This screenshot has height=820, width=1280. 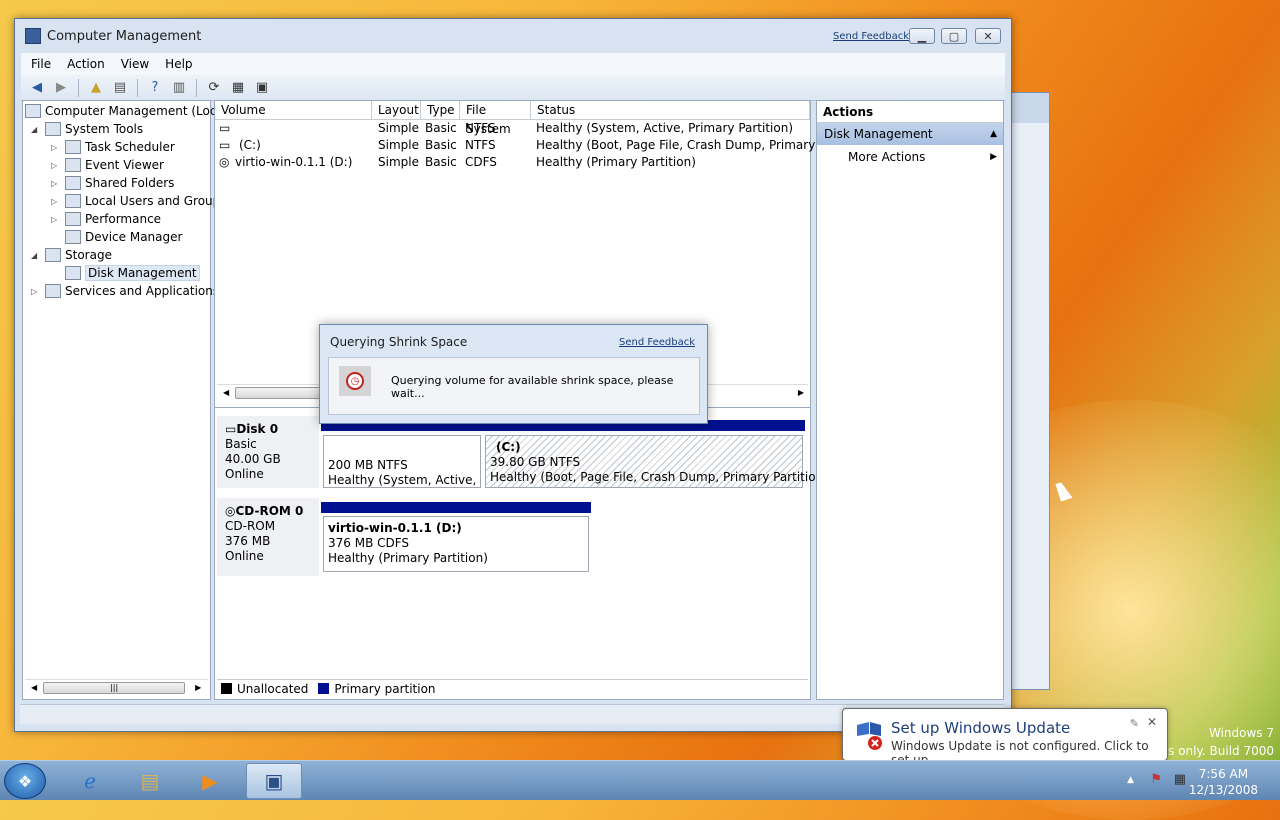 I want to click on system-clock: 7:56 AM 12/13/2008, so click(x=1223, y=782).